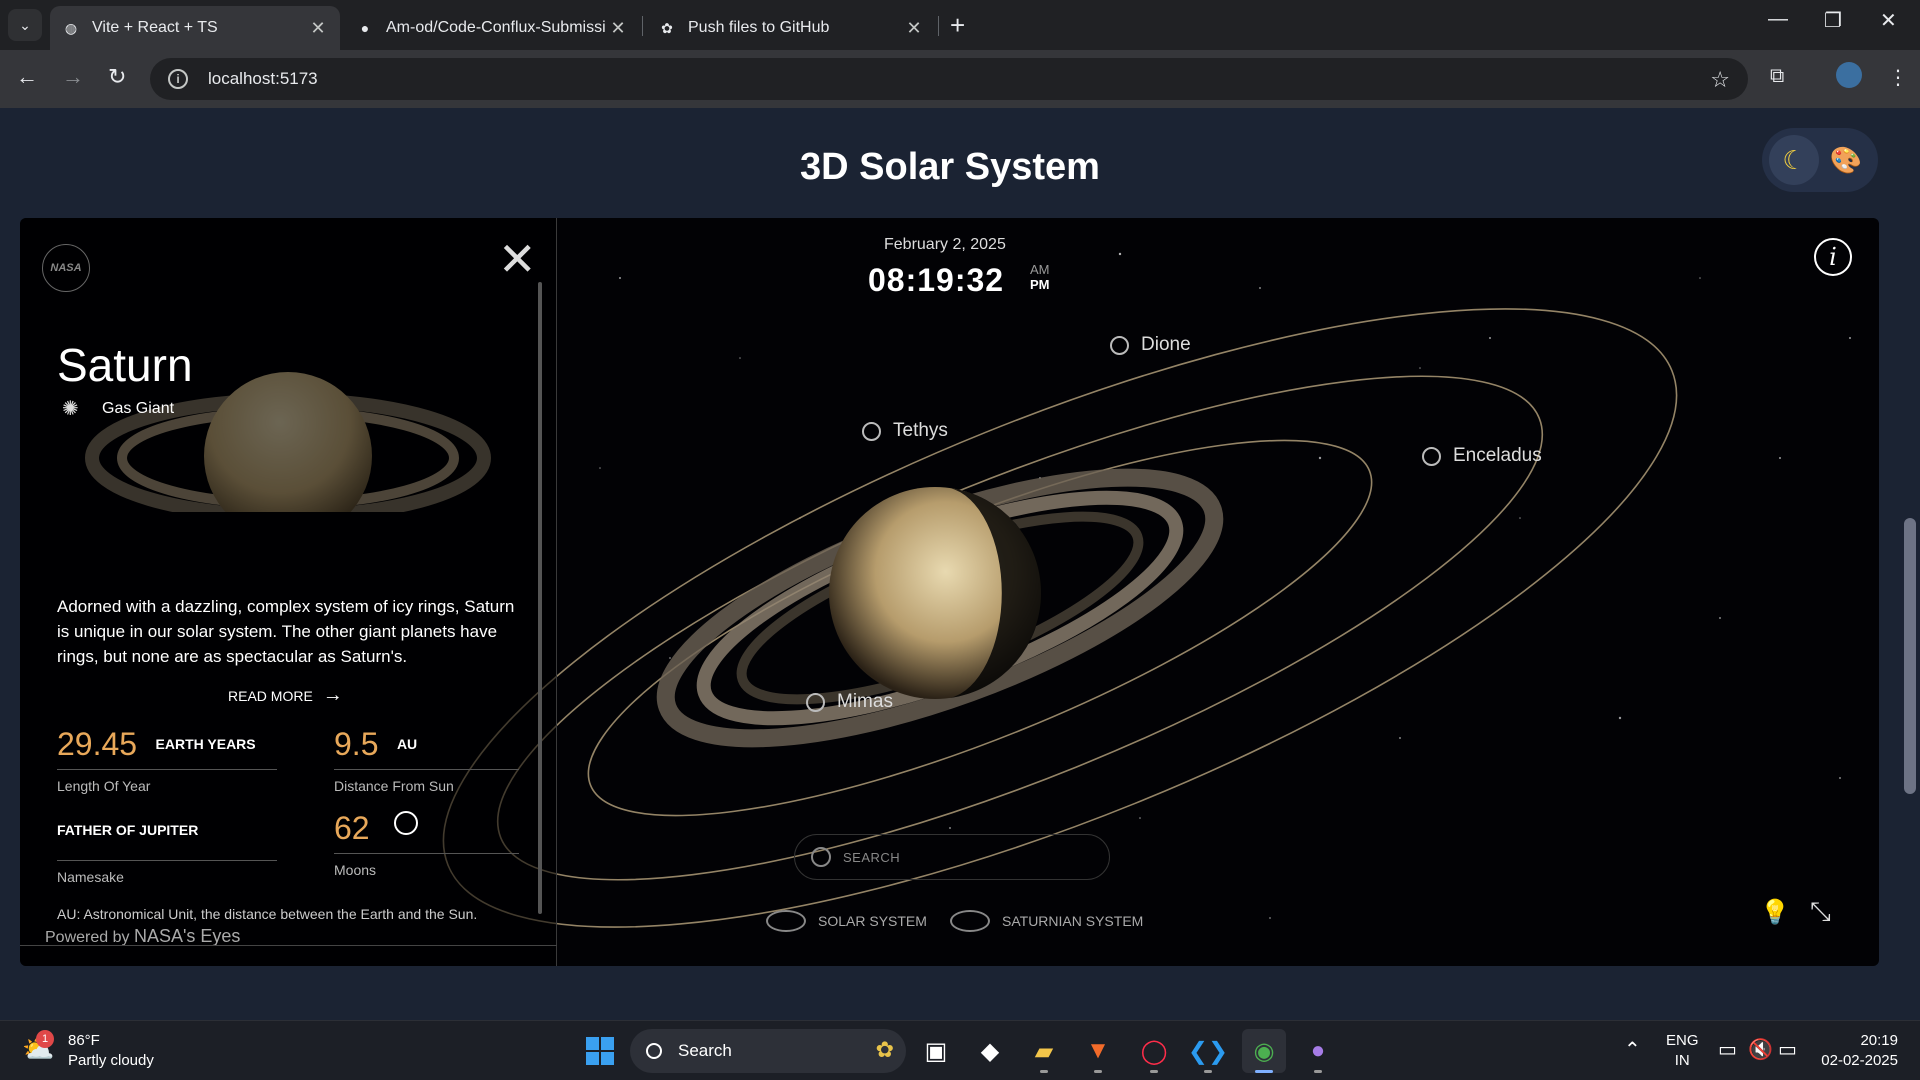  What do you see at coordinates (936, 280) in the screenshot?
I see `sim-time: 08:19:32` at bounding box center [936, 280].